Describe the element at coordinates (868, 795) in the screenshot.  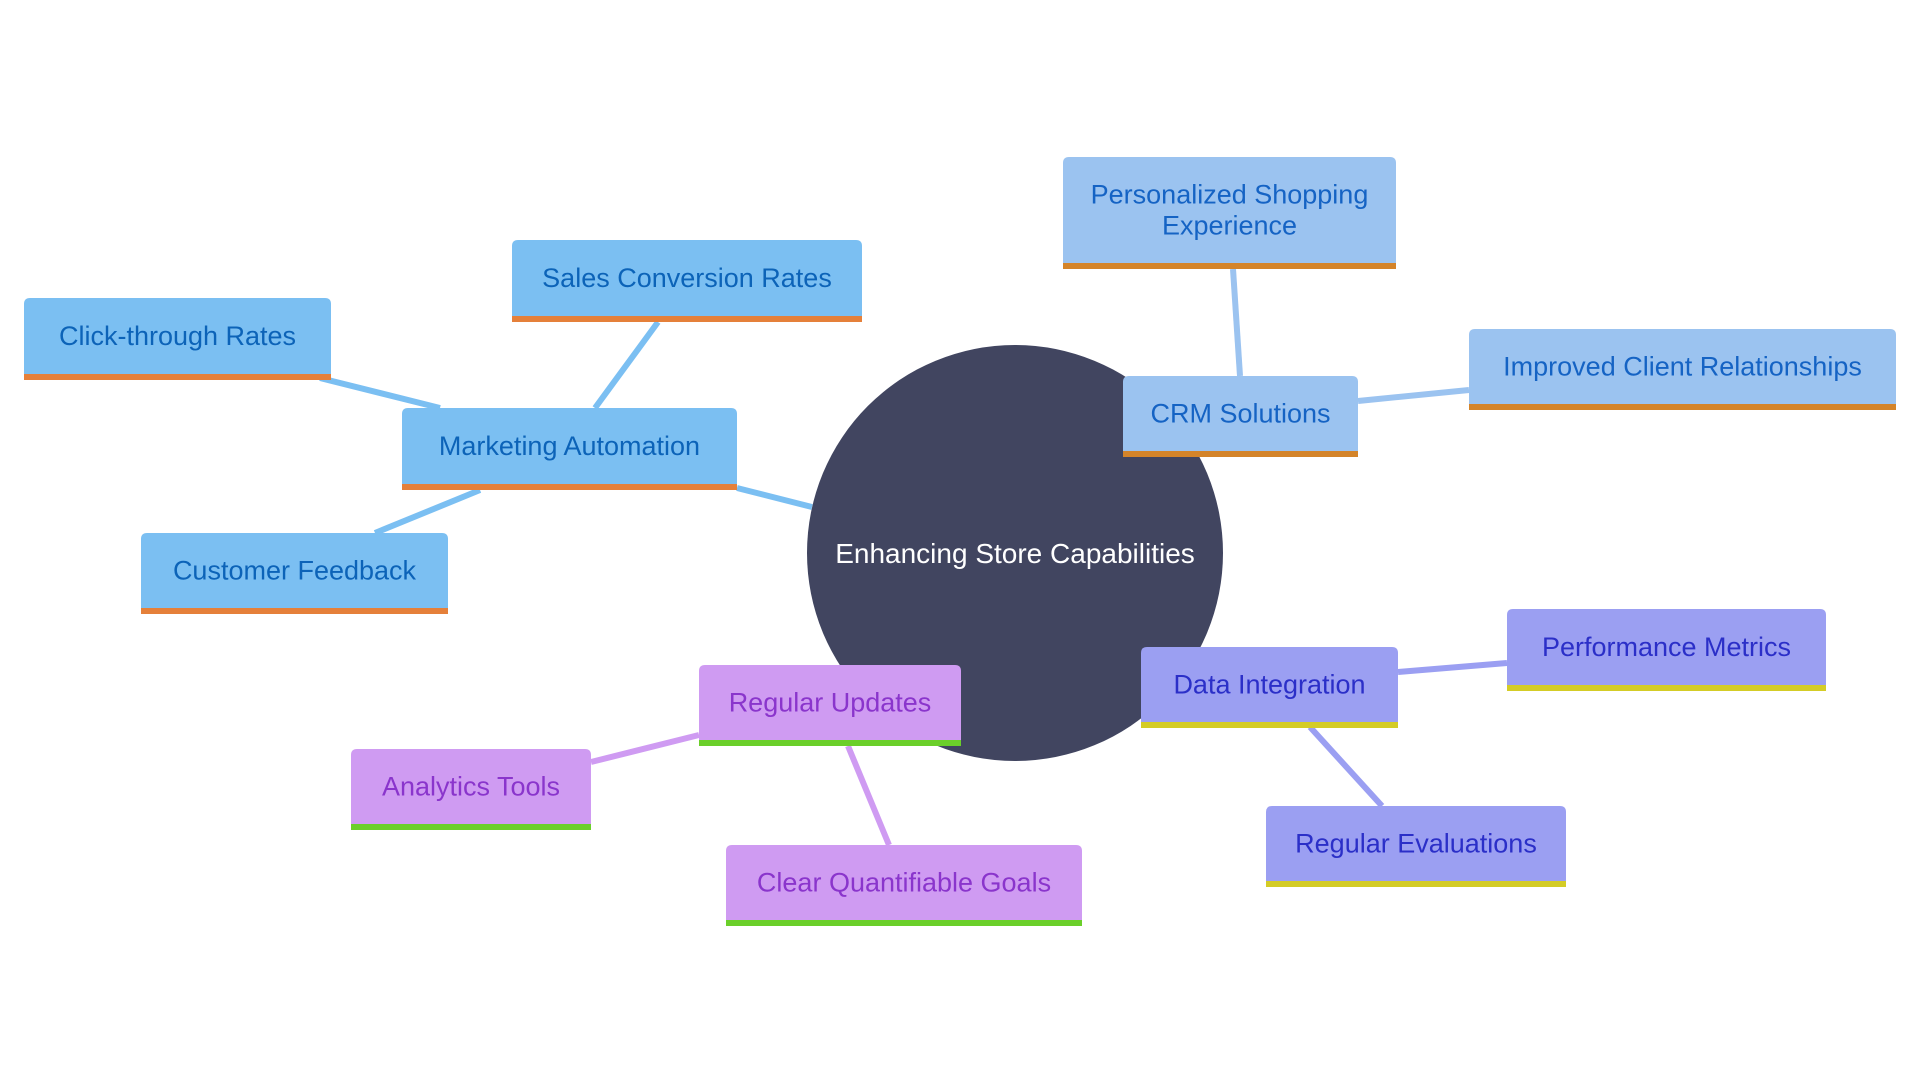
I see `edge-updates-goals` at that location.